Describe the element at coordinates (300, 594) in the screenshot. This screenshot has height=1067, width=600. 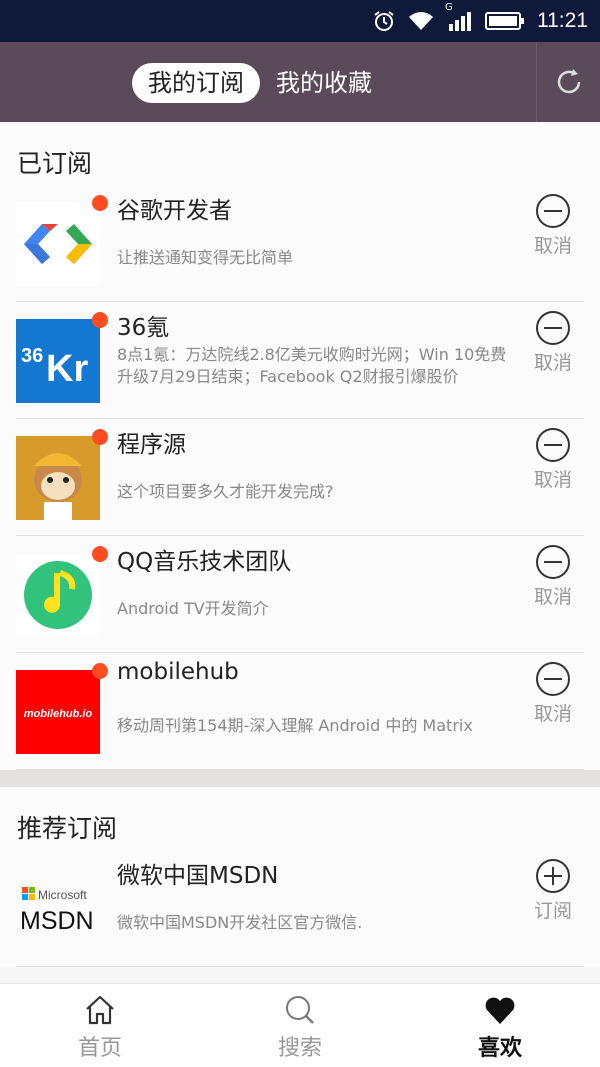
I see `list-item: QQ音乐技术团队 Android TV开发简介 取消` at that location.